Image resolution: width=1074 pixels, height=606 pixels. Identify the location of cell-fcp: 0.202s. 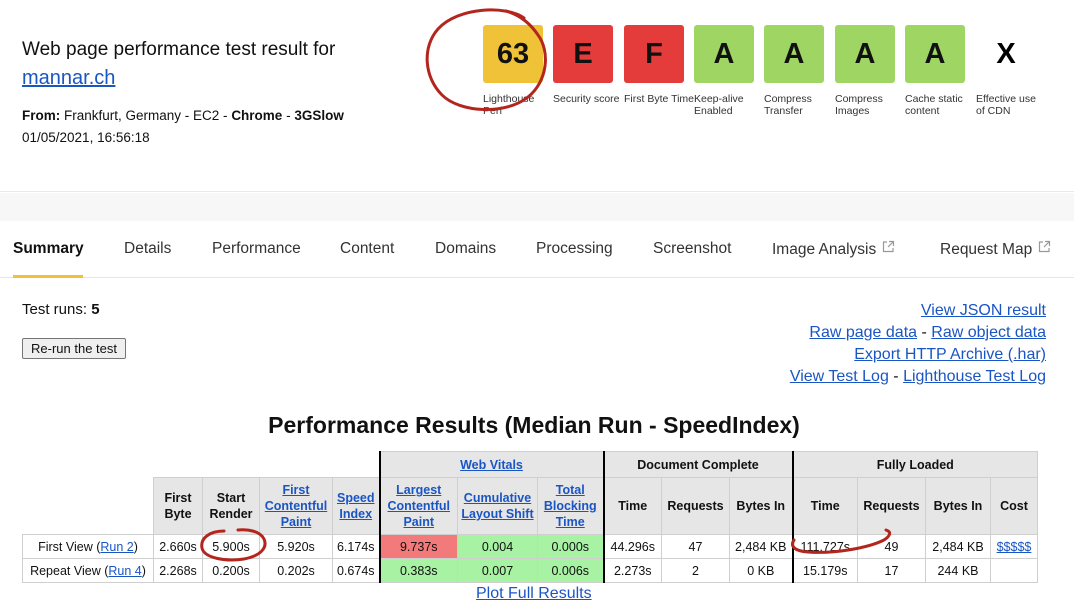
(296, 570).